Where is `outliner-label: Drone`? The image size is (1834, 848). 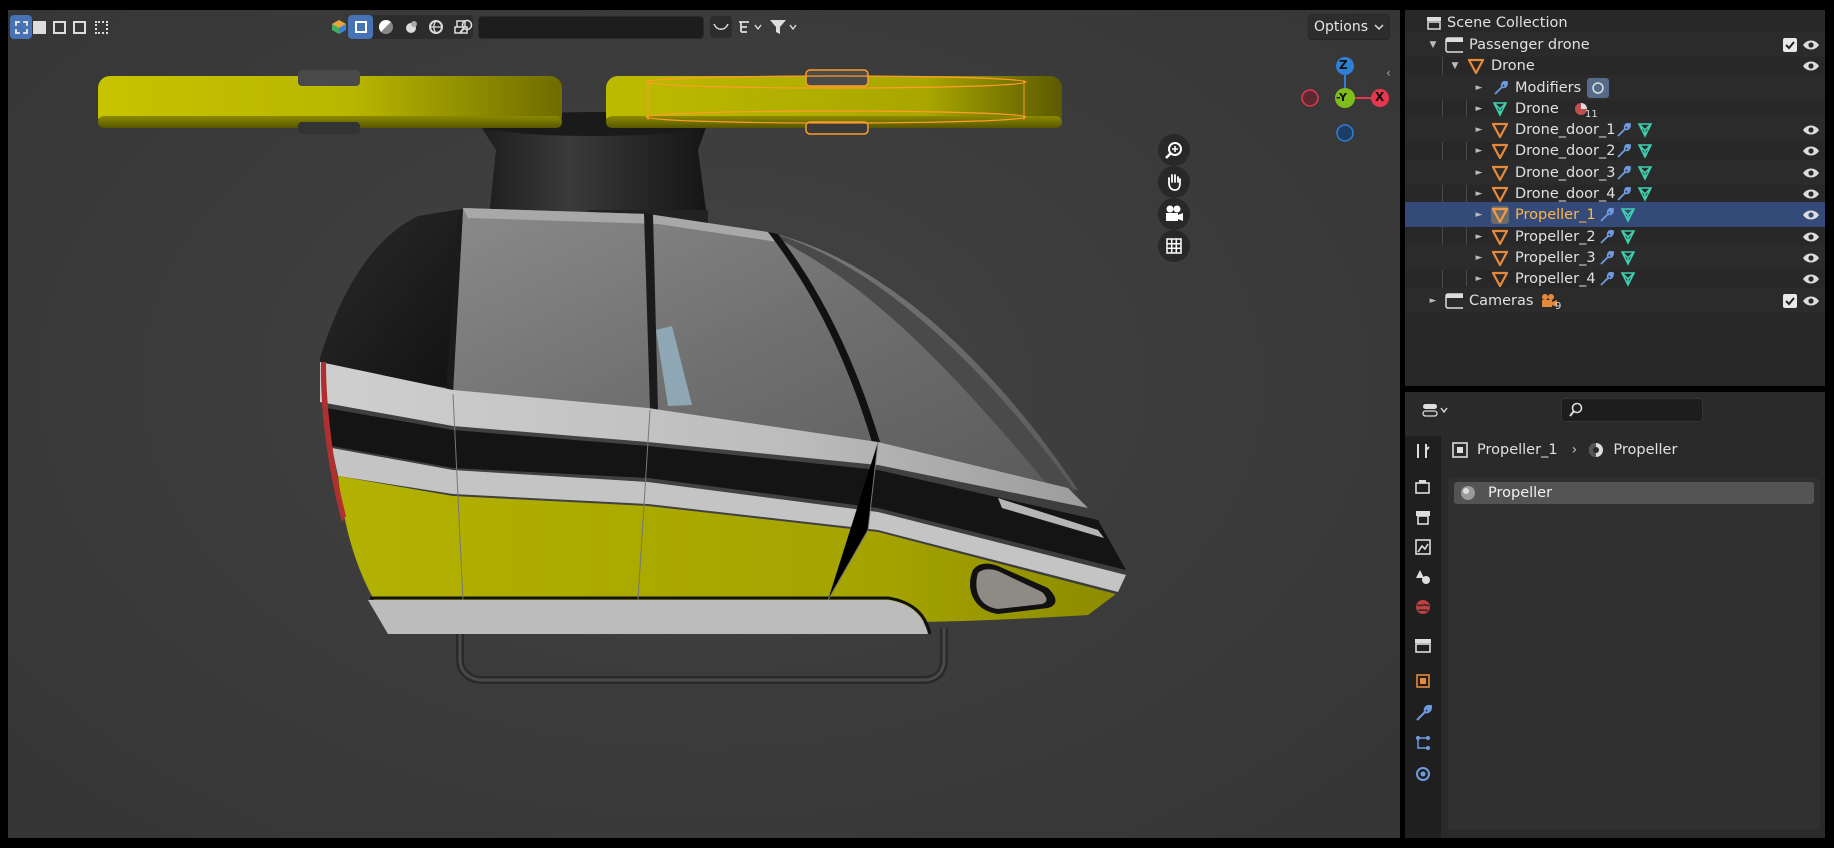 outliner-label: Drone is located at coordinates (1513, 65).